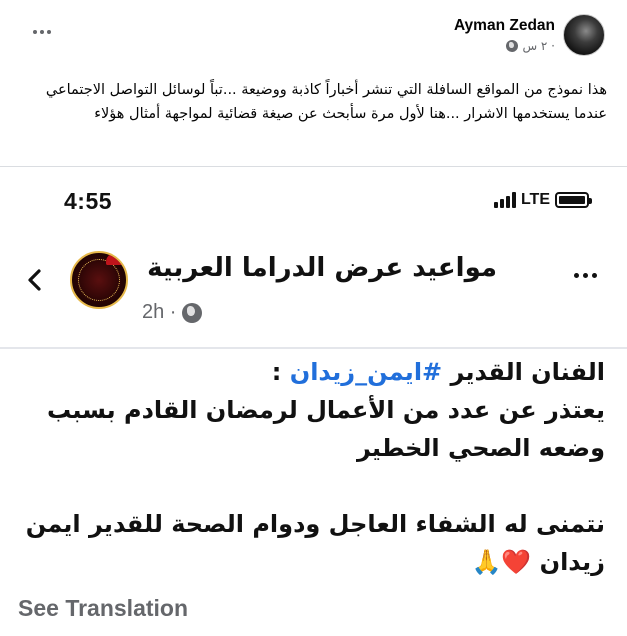 Image resolution: width=627 pixels, height=636 pixels. I want to click on hashtag-link: #ايمن_زيدان, so click(366, 372).